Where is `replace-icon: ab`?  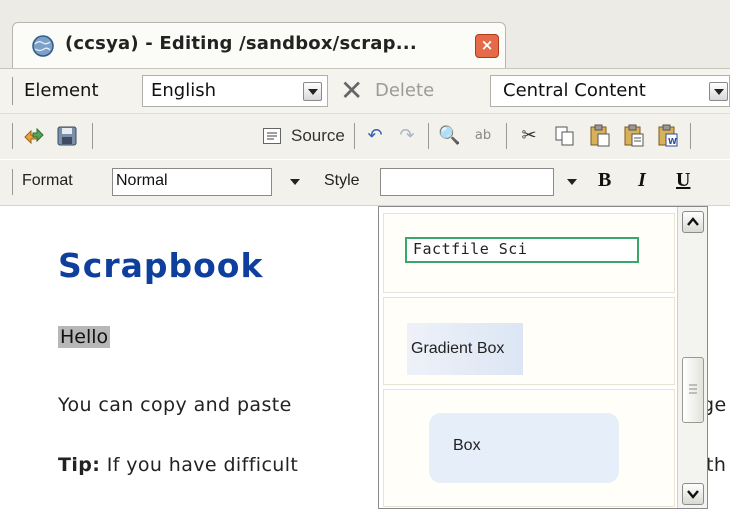 replace-icon: ab is located at coordinates (483, 136).